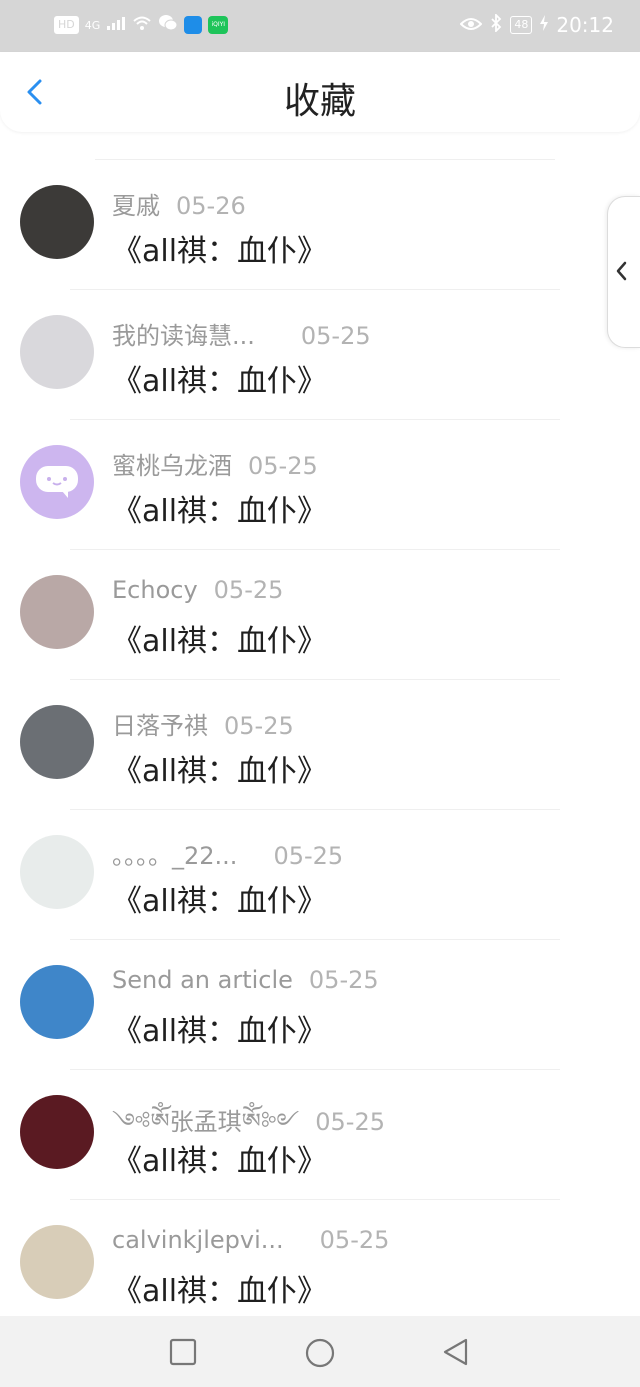 The height and width of the screenshot is (1387, 640). I want to click on date: 05-26, so click(211, 206).